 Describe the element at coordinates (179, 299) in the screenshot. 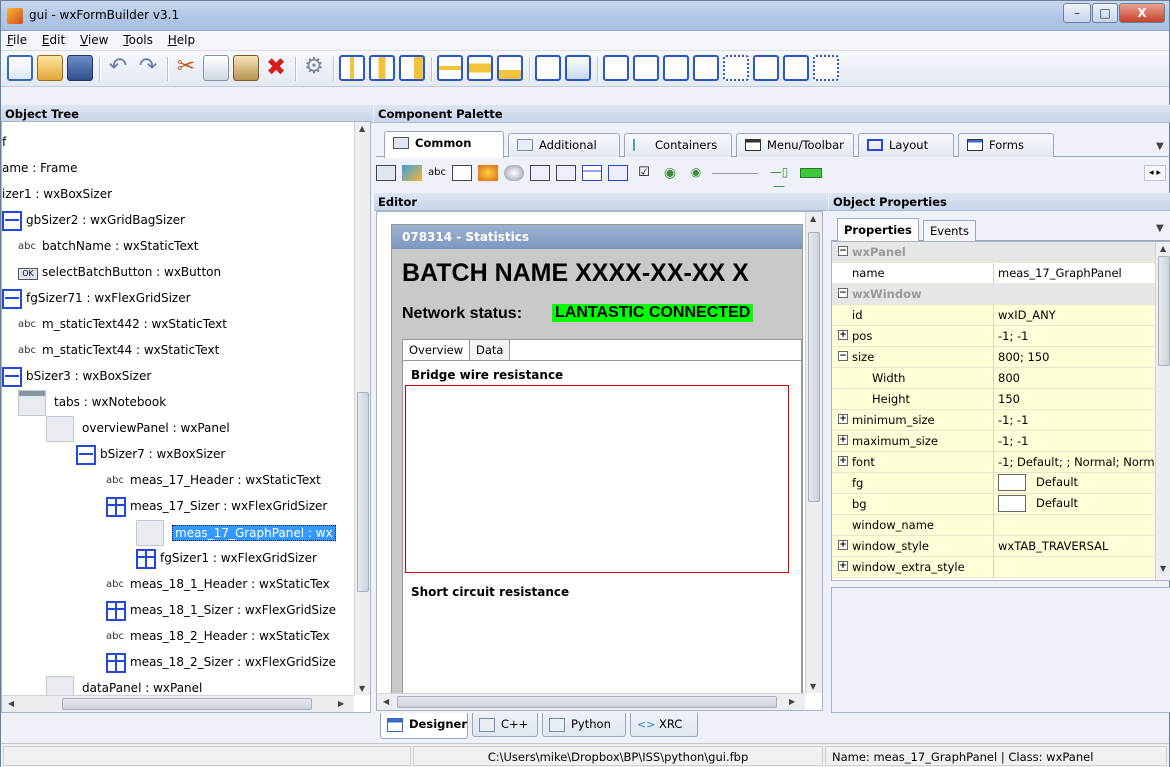

I see `tree-node: fgSizer71 : wxFlexGridSizer` at that location.